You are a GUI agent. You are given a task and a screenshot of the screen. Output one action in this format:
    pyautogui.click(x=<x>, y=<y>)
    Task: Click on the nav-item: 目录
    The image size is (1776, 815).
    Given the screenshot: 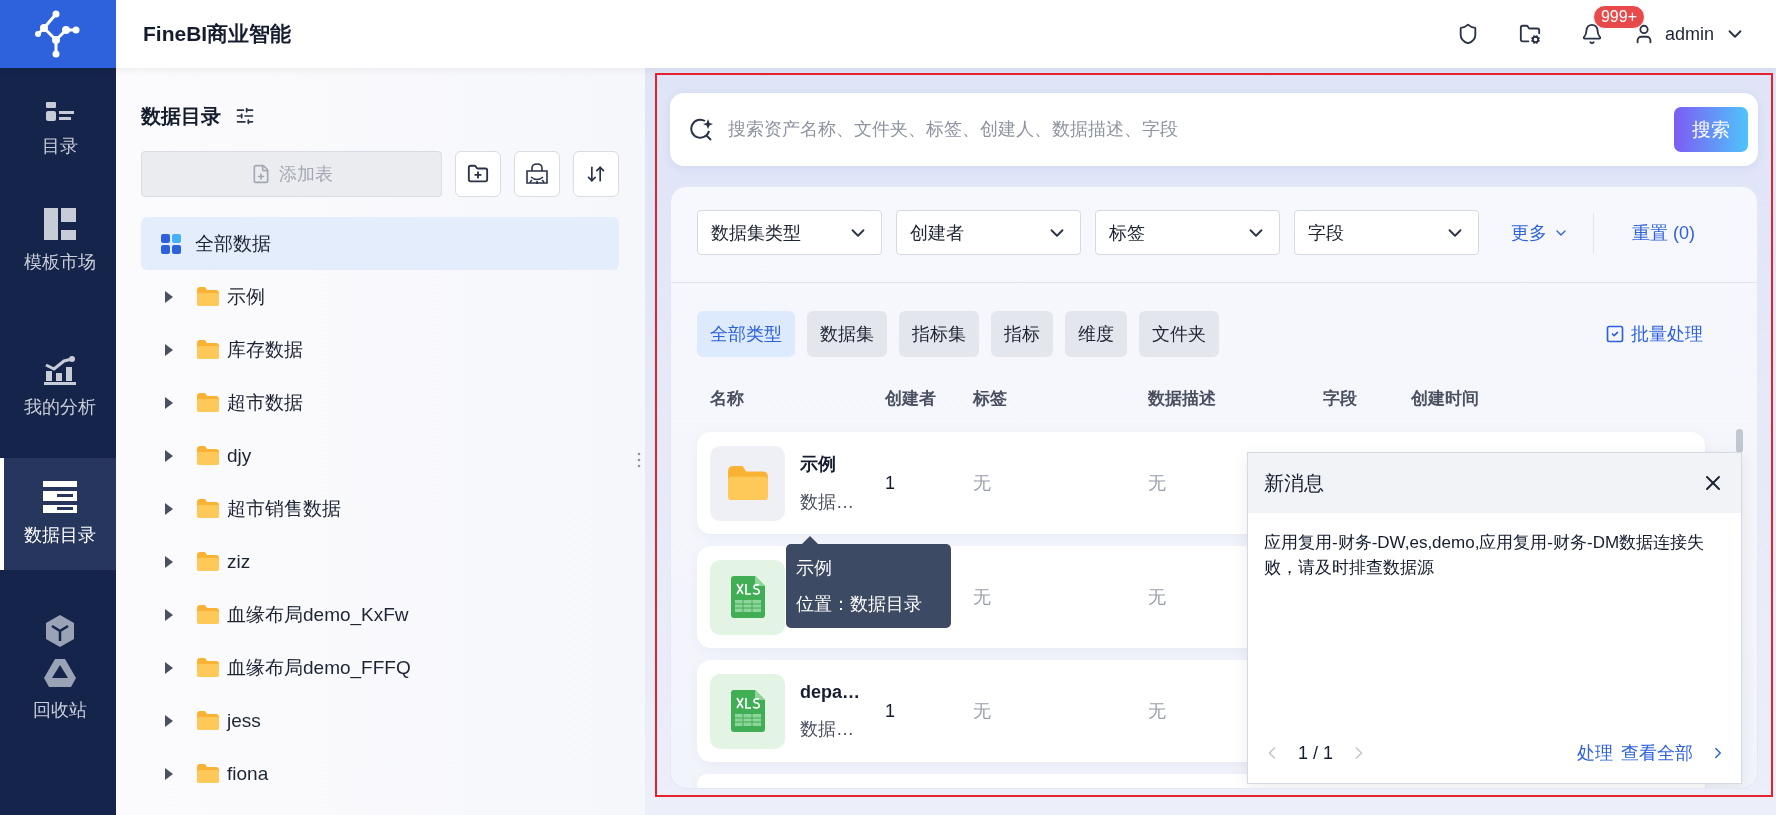 What is the action you would take?
    pyautogui.click(x=58, y=118)
    